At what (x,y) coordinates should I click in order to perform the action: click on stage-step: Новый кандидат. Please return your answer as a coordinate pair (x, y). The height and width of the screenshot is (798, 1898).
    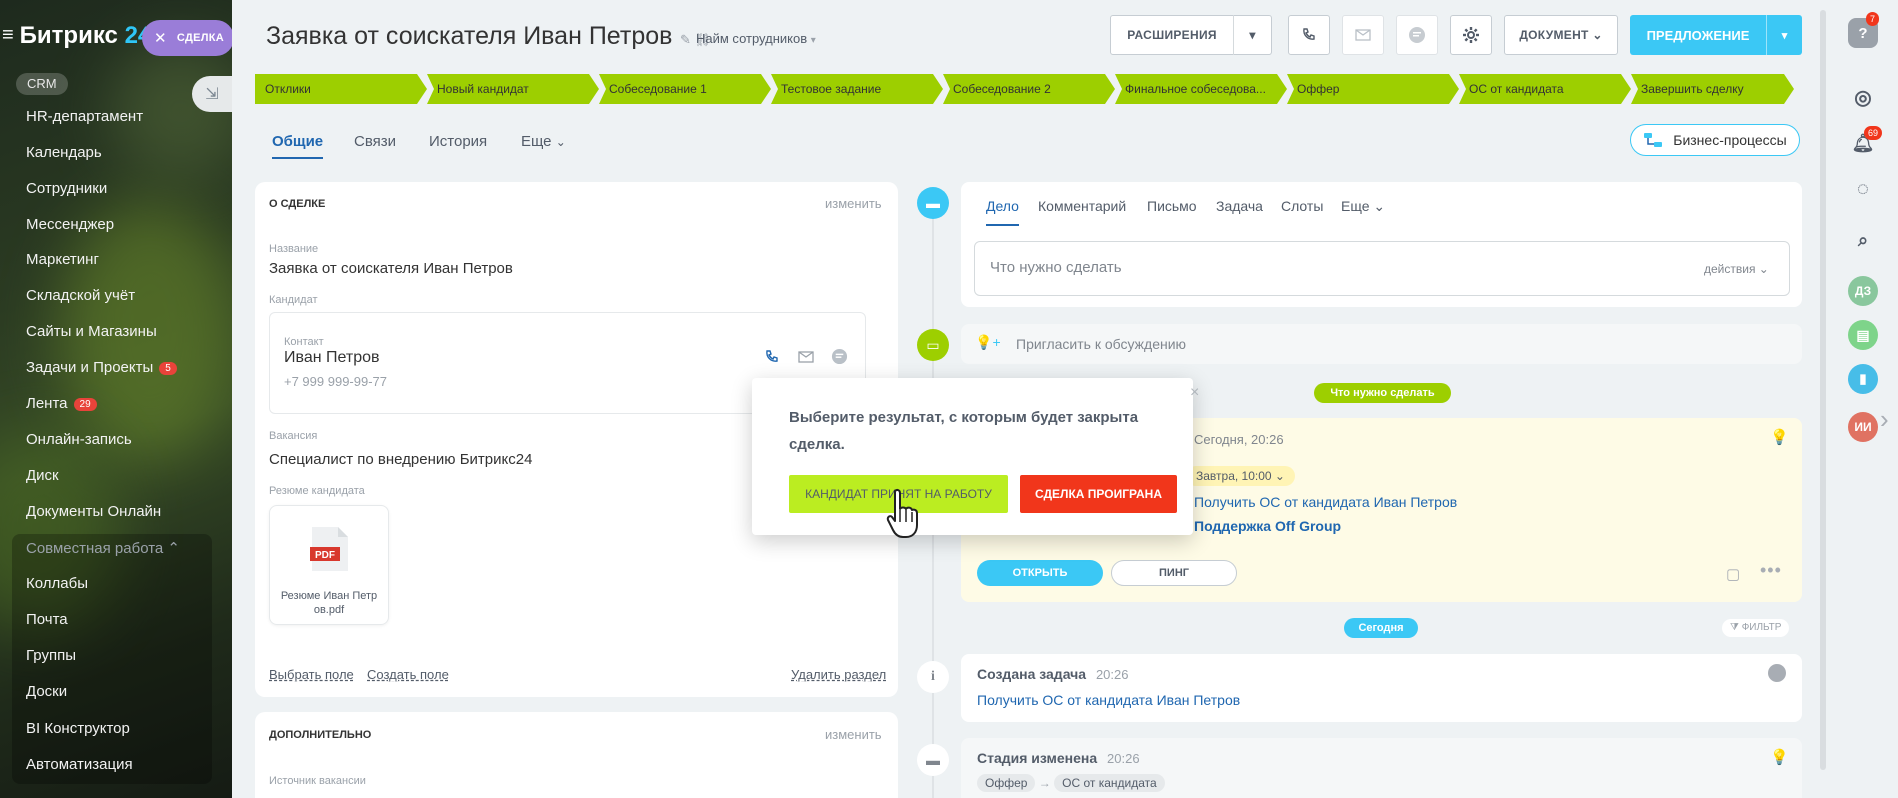
    Looking at the image, I should click on (513, 89).